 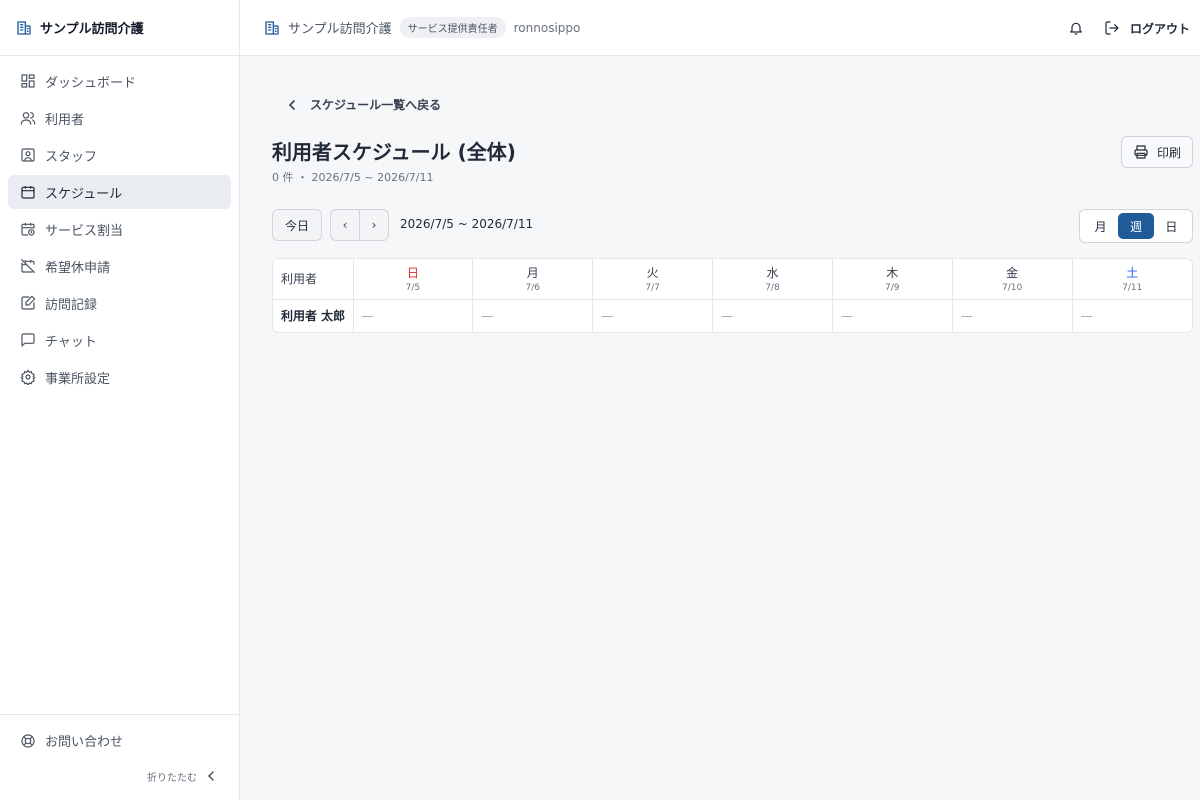 I want to click on back-link: スケジュール一覧へ戻る, so click(x=362, y=104).